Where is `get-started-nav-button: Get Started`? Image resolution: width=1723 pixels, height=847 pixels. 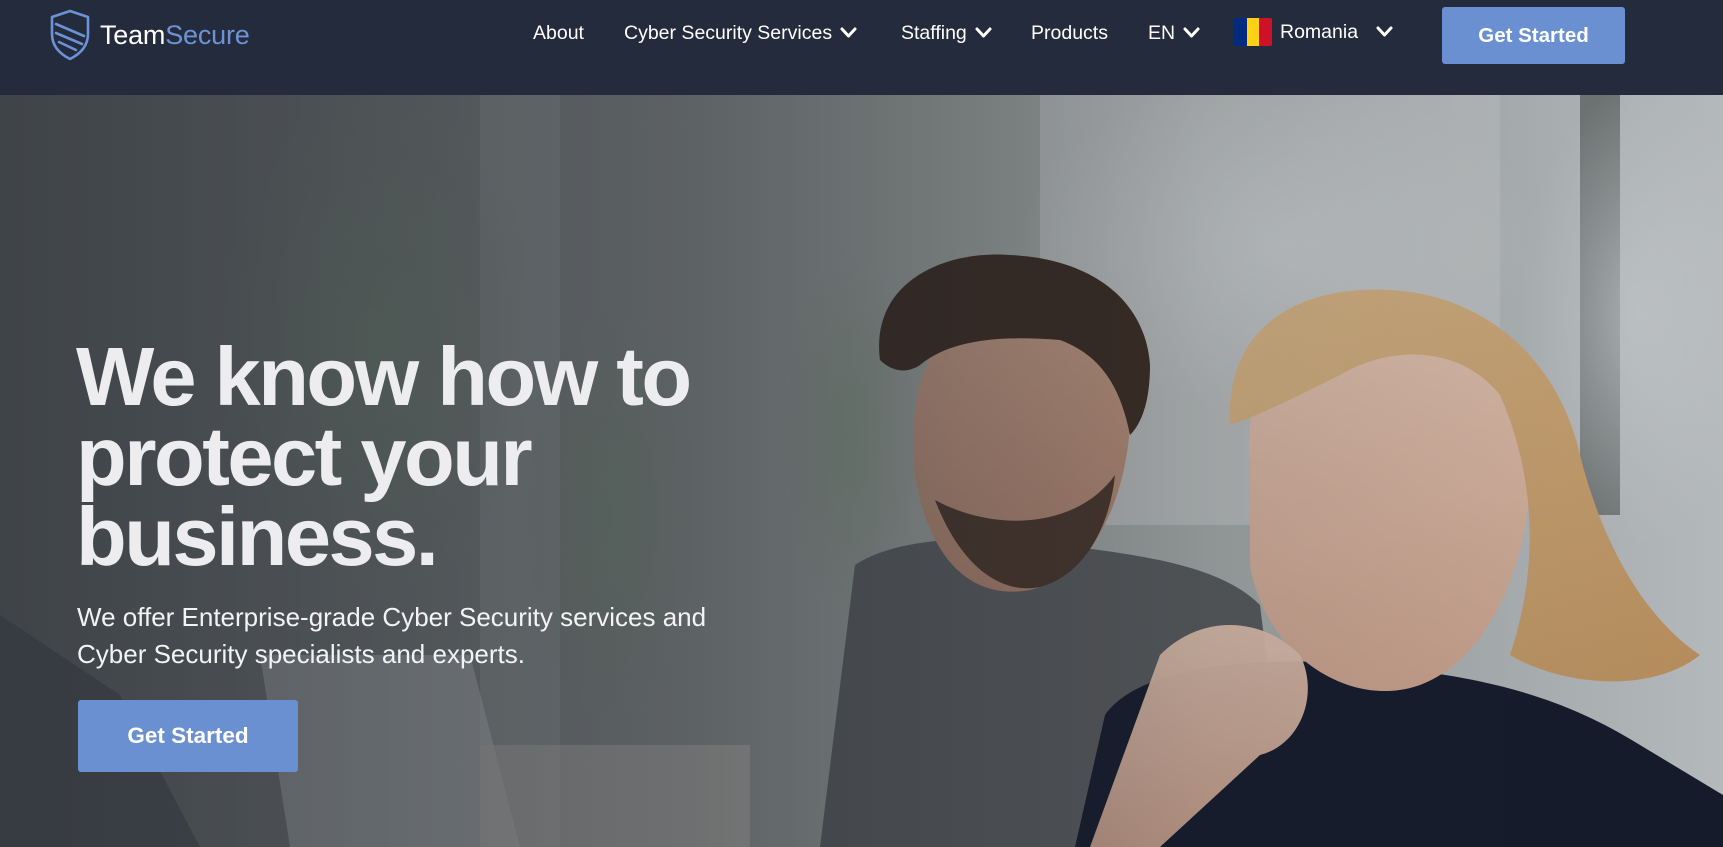
get-started-nav-button: Get Started is located at coordinates (1533, 35).